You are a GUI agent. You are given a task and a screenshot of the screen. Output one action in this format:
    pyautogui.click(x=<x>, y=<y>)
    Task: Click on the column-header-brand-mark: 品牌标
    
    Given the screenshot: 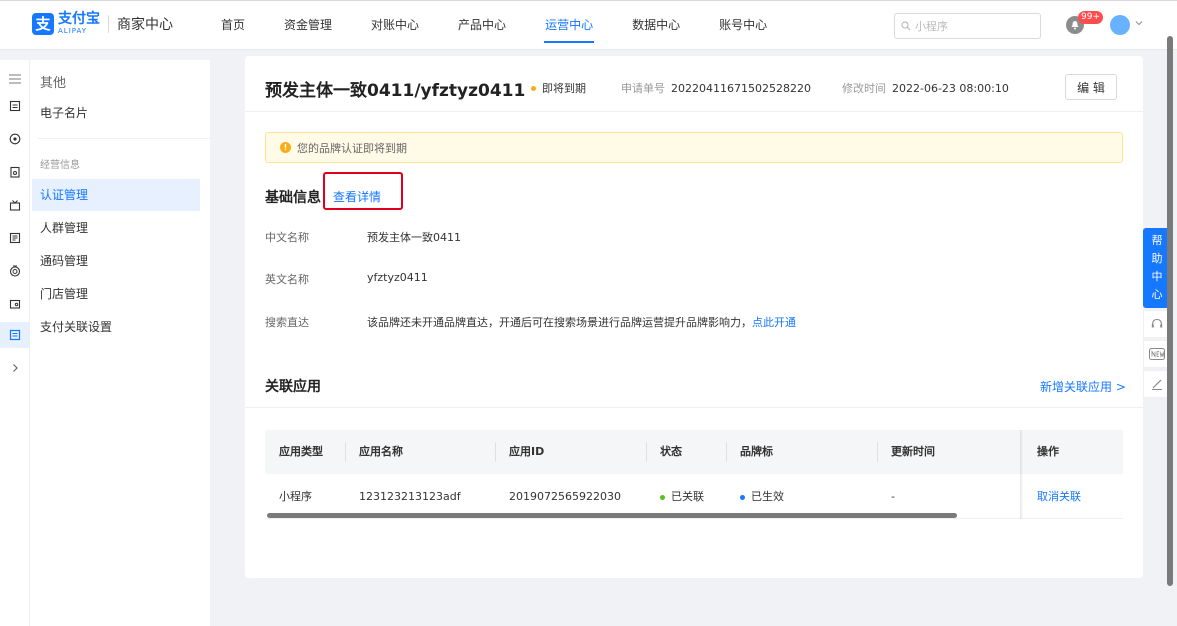 What is the action you would take?
    pyautogui.click(x=756, y=451)
    